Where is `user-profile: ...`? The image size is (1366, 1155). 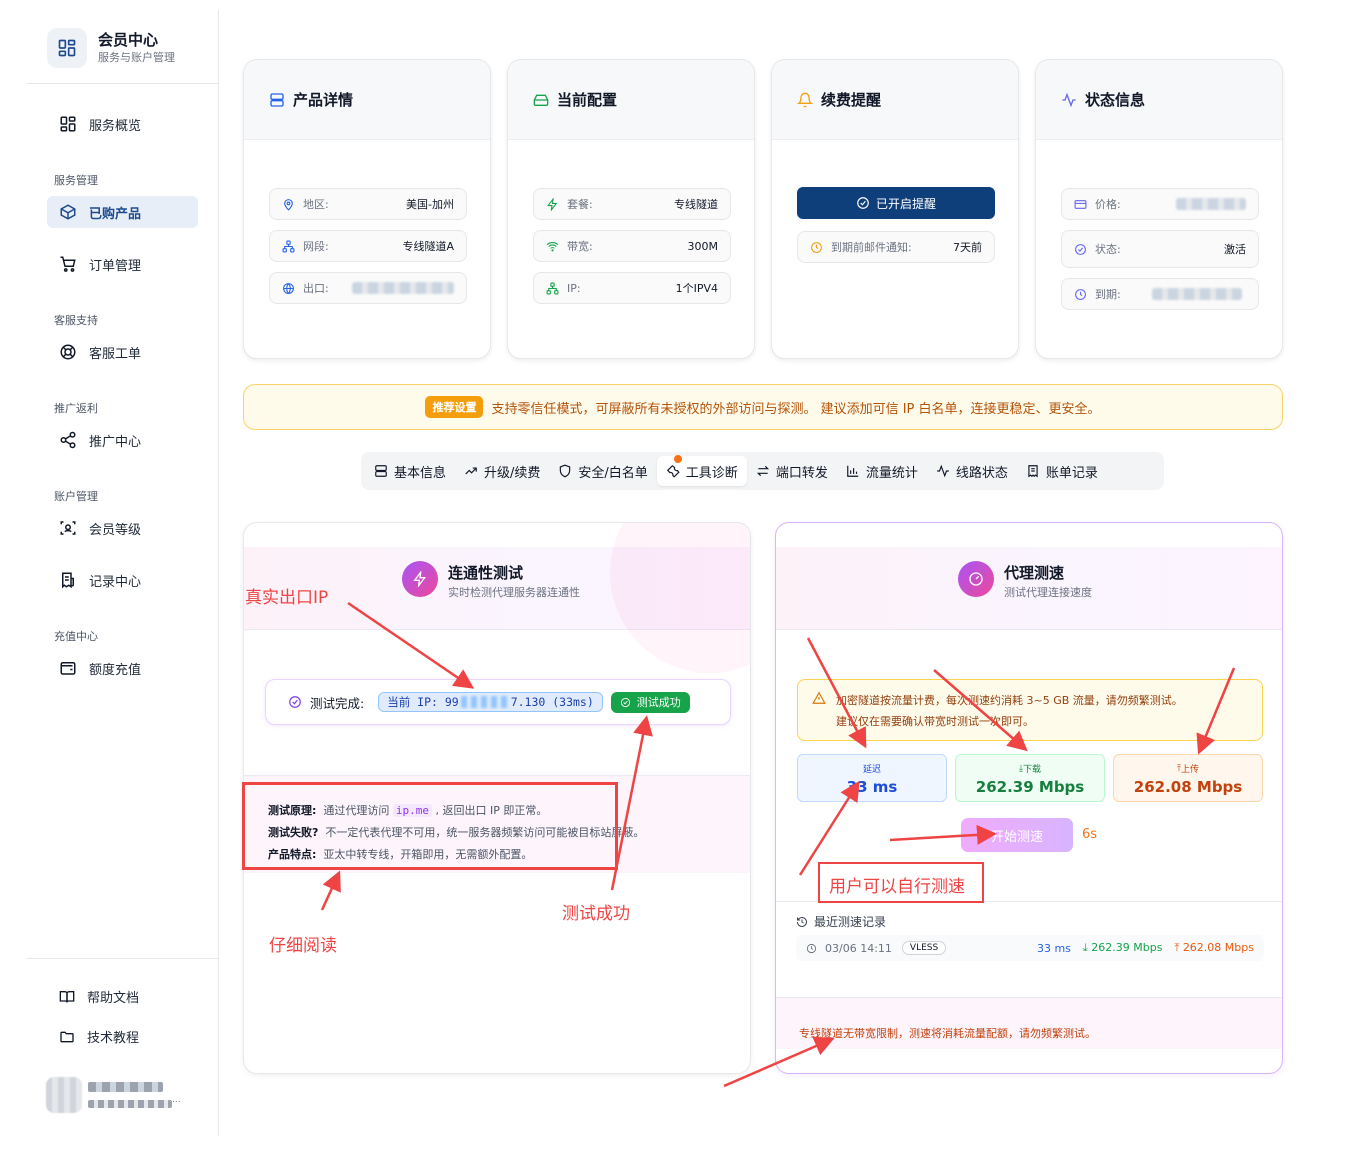 user-profile: ... is located at coordinates (113, 1095).